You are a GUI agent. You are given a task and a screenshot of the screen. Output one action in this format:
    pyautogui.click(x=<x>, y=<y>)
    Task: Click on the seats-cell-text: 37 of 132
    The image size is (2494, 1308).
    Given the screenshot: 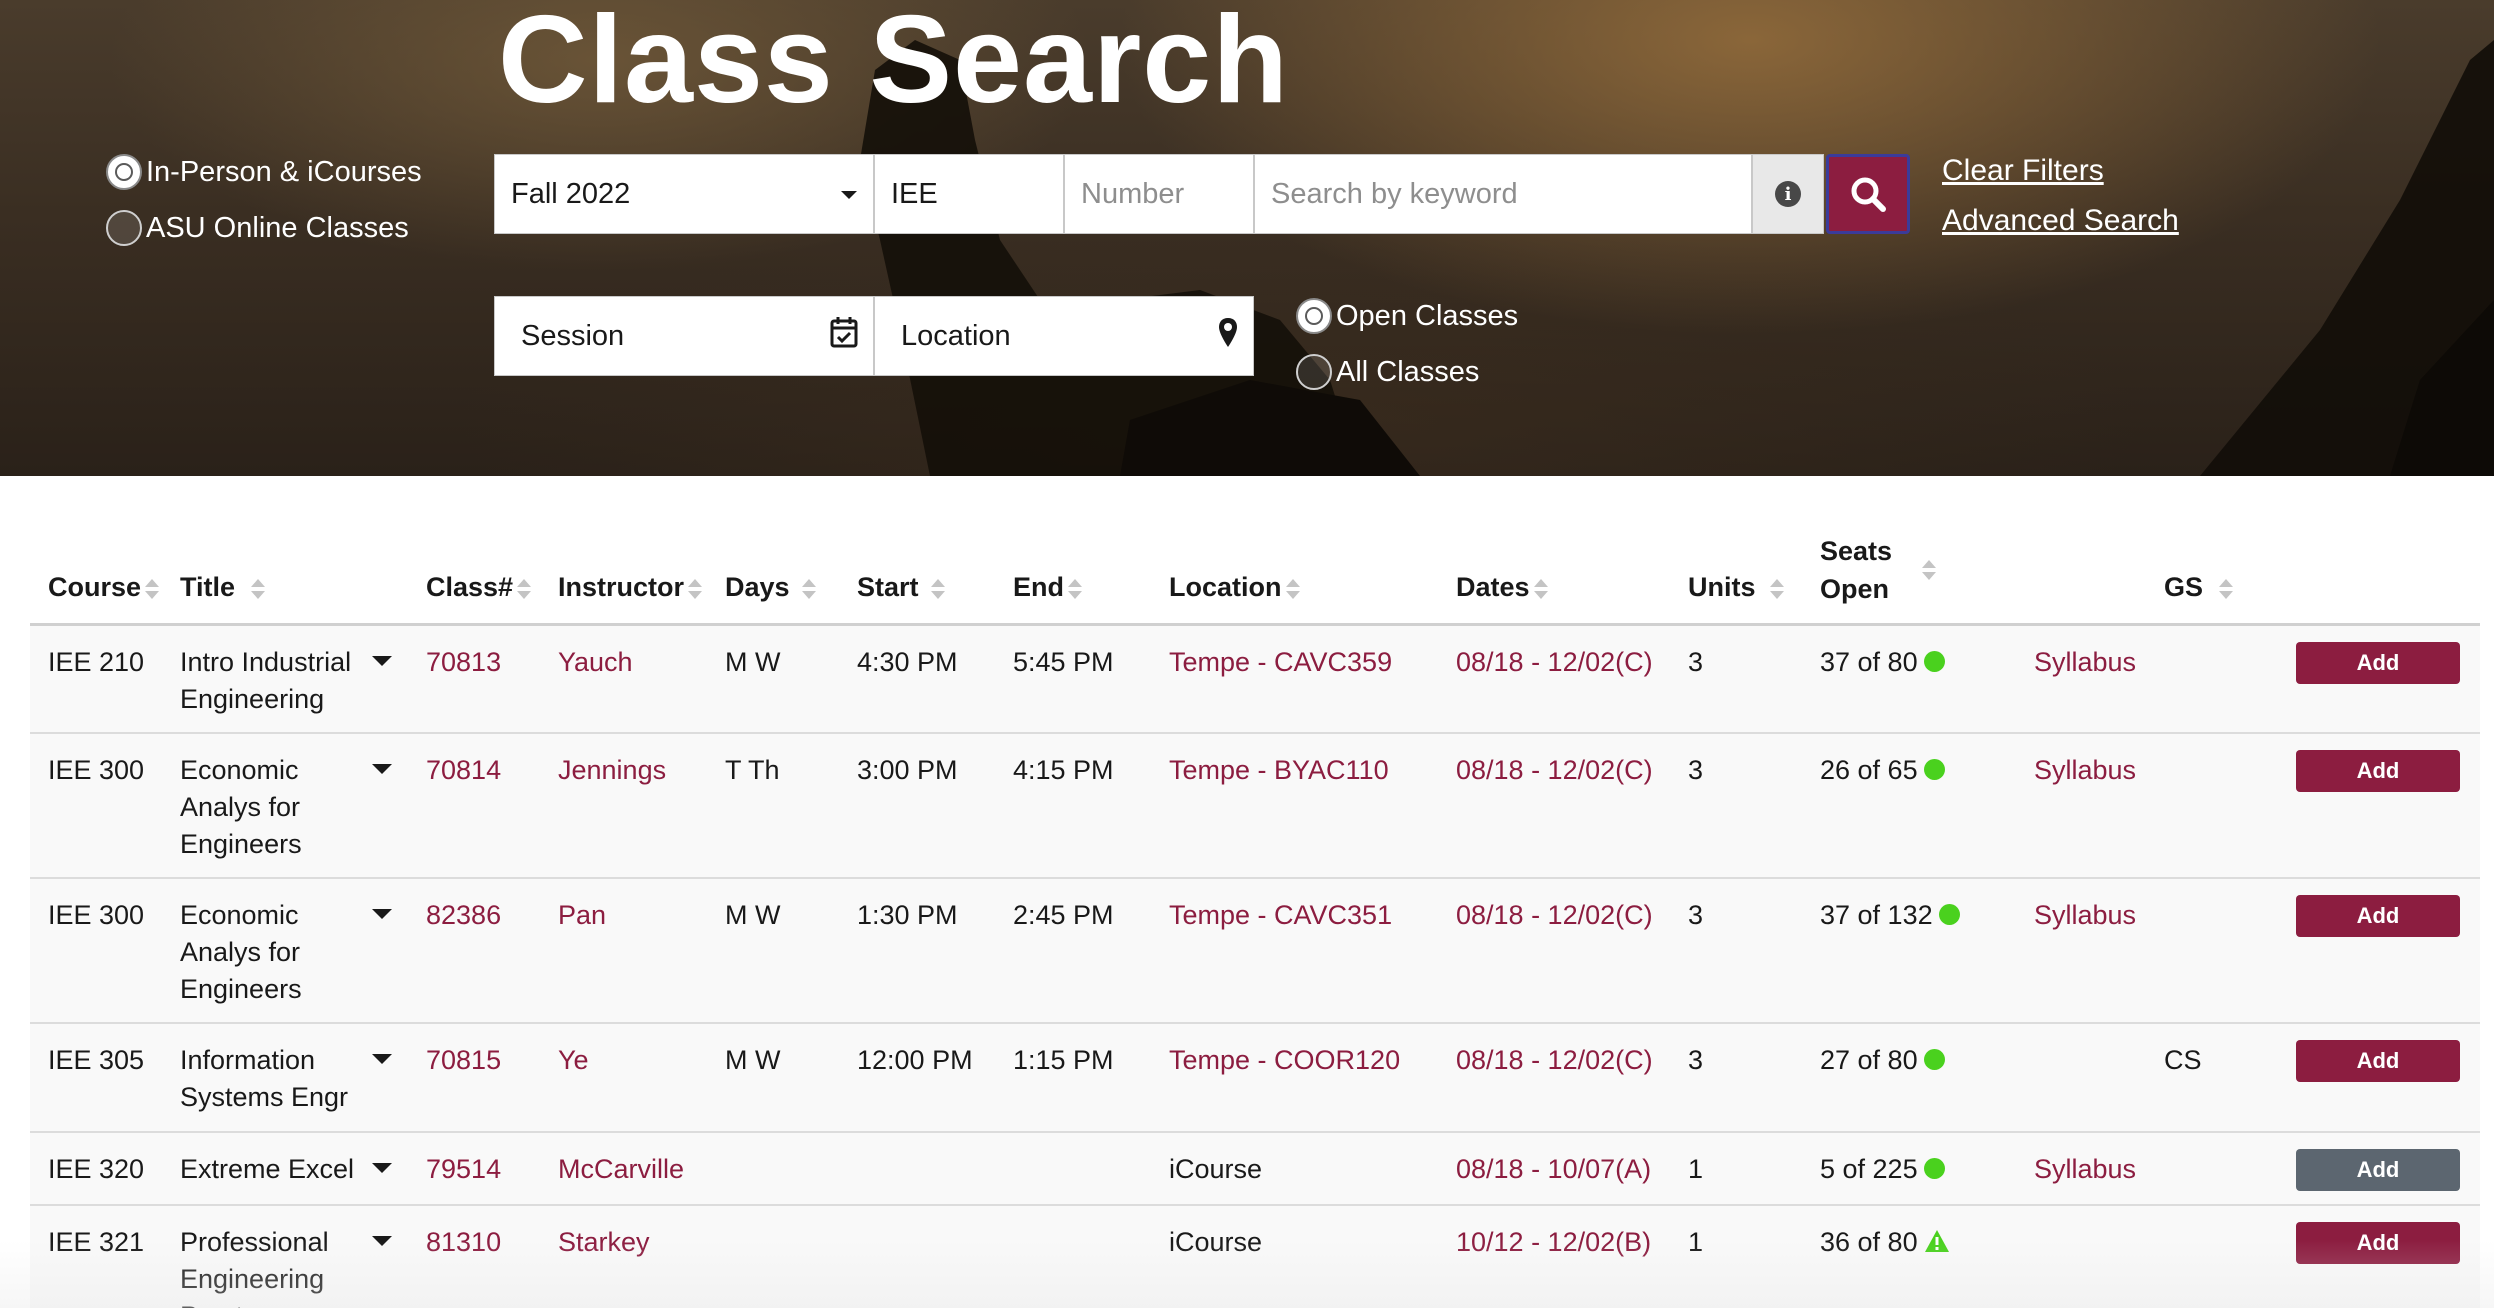 What is the action you would take?
    pyautogui.click(x=1876, y=915)
    